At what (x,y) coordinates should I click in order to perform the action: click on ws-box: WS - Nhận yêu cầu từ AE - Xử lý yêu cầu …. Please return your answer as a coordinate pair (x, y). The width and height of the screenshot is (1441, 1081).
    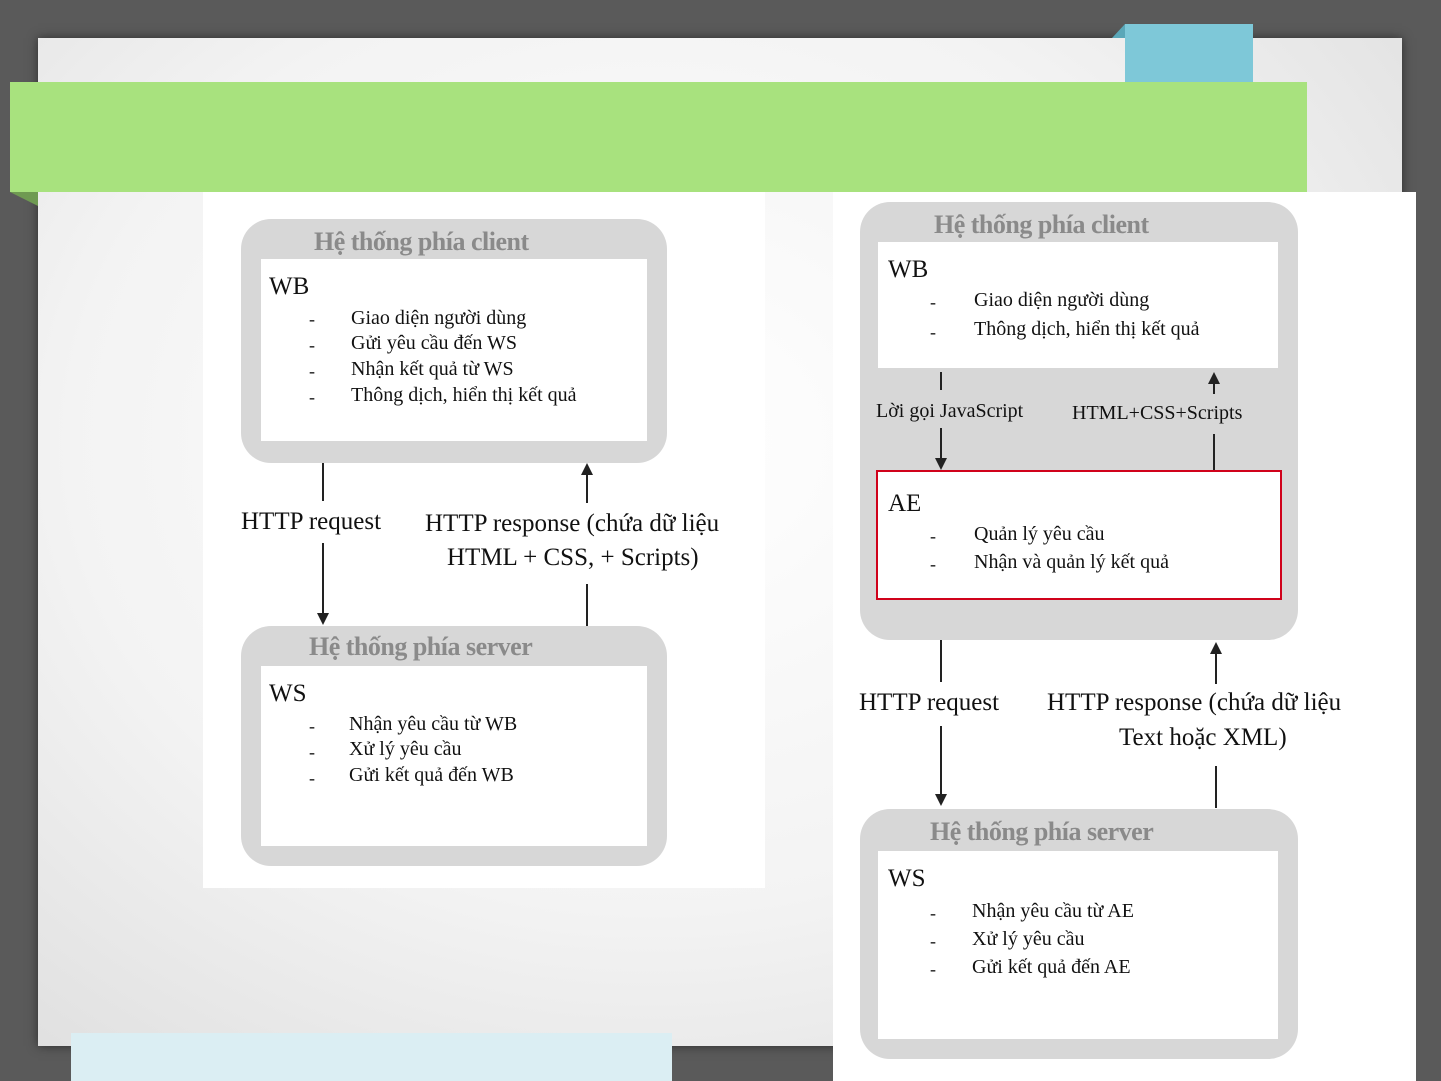
    Looking at the image, I should click on (1078, 945).